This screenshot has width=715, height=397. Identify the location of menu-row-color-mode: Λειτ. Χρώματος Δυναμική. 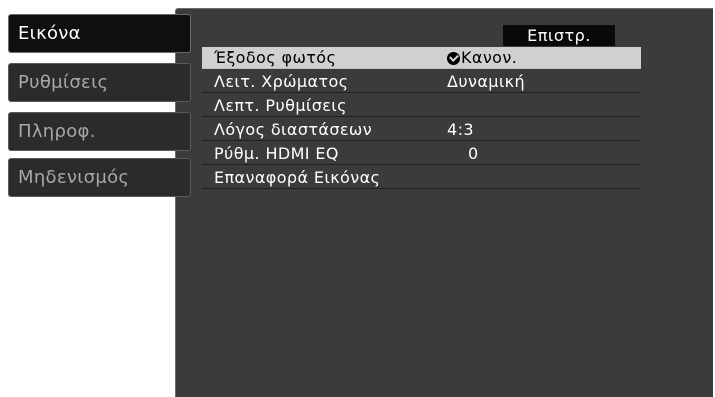
(421, 82).